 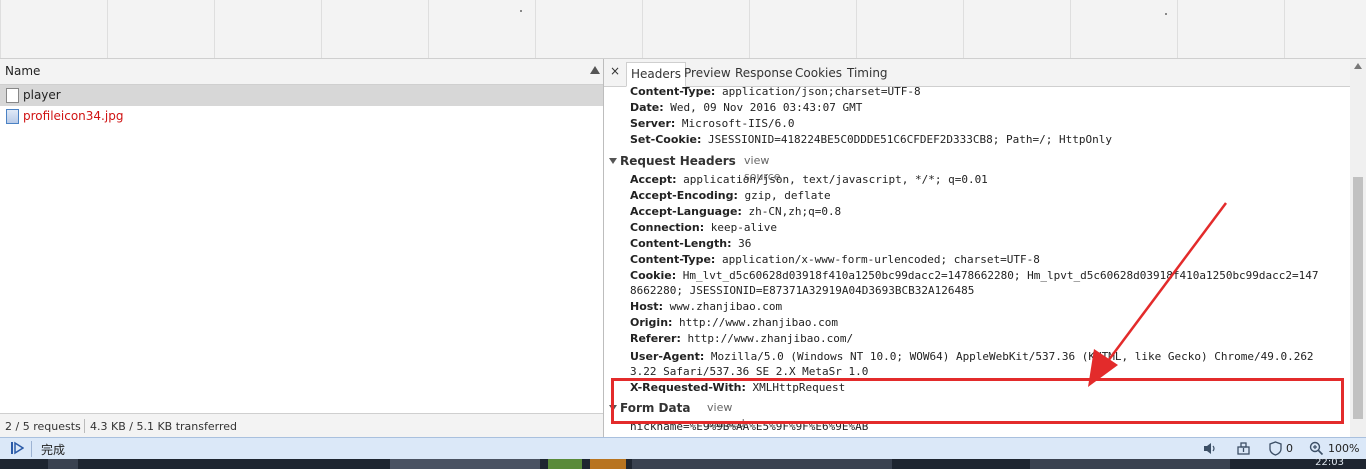 I want to click on zoom-icon, so click(x=1316, y=448).